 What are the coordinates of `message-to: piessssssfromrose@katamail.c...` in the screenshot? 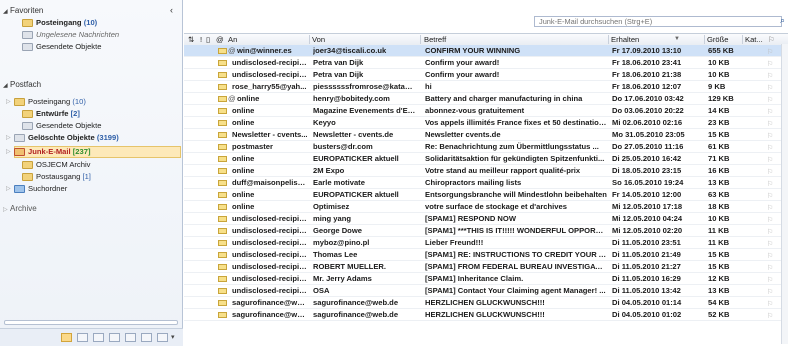 It's located at (366, 86).